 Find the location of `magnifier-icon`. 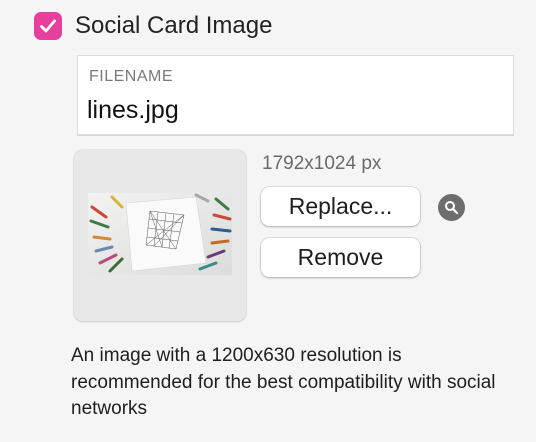

magnifier-icon is located at coordinates (451, 207).